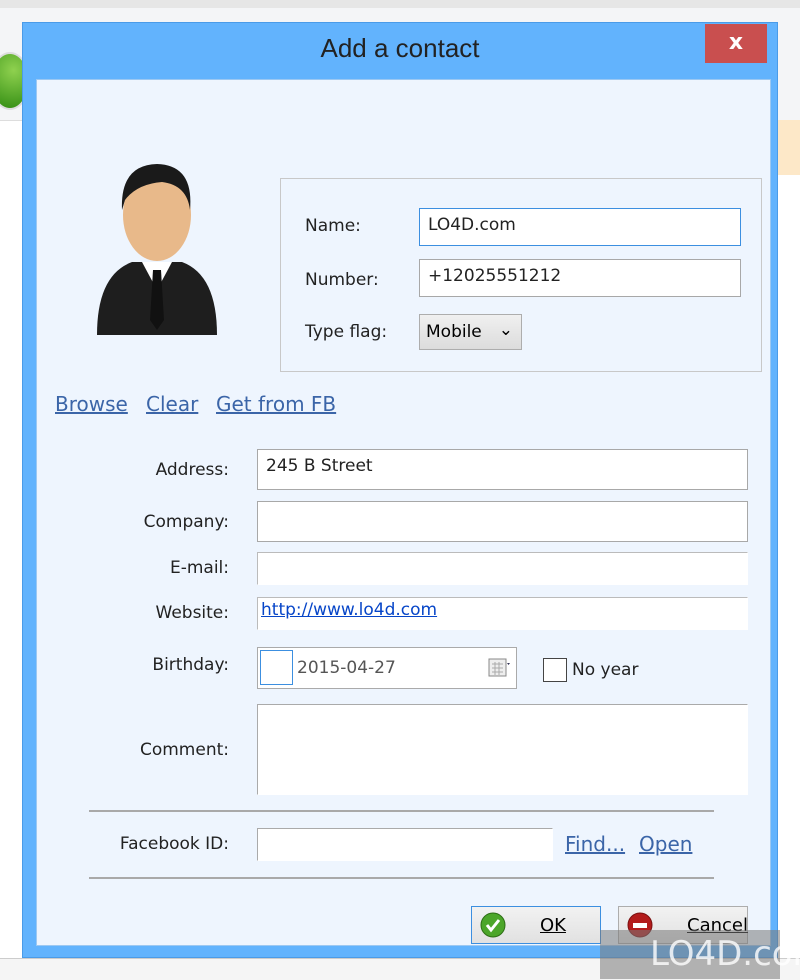 This screenshot has width=800, height=980. I want to click on name-input: LO4D.com, so click(580, 227).